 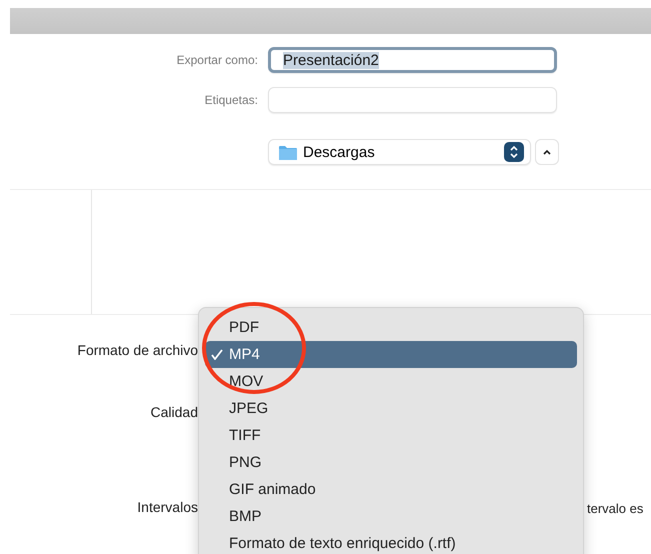 What do you see at coordinates (217, 354) in the screenshot?
I see `checkmark-icon` at bounding box center [217, 354].